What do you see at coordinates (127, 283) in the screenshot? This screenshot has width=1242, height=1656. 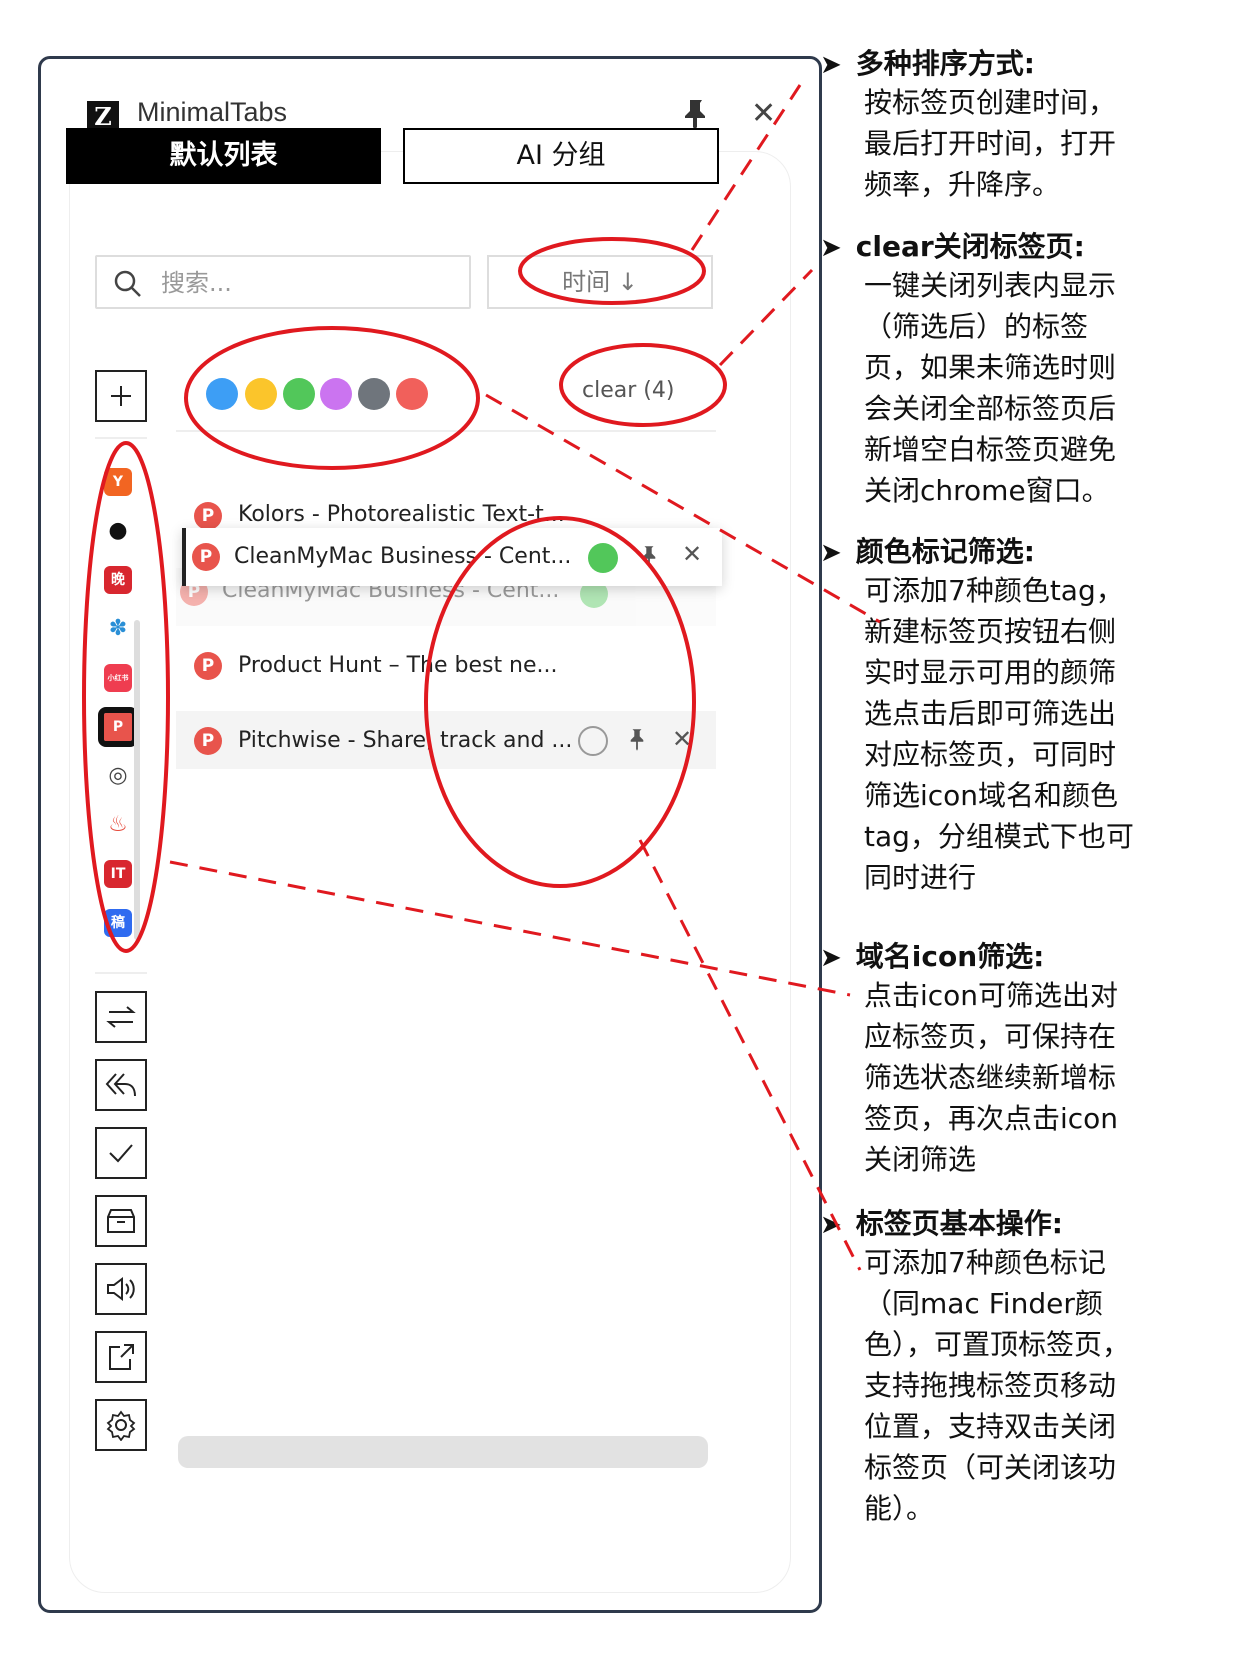 I see `search-icon` at bounding box center [127, 283].